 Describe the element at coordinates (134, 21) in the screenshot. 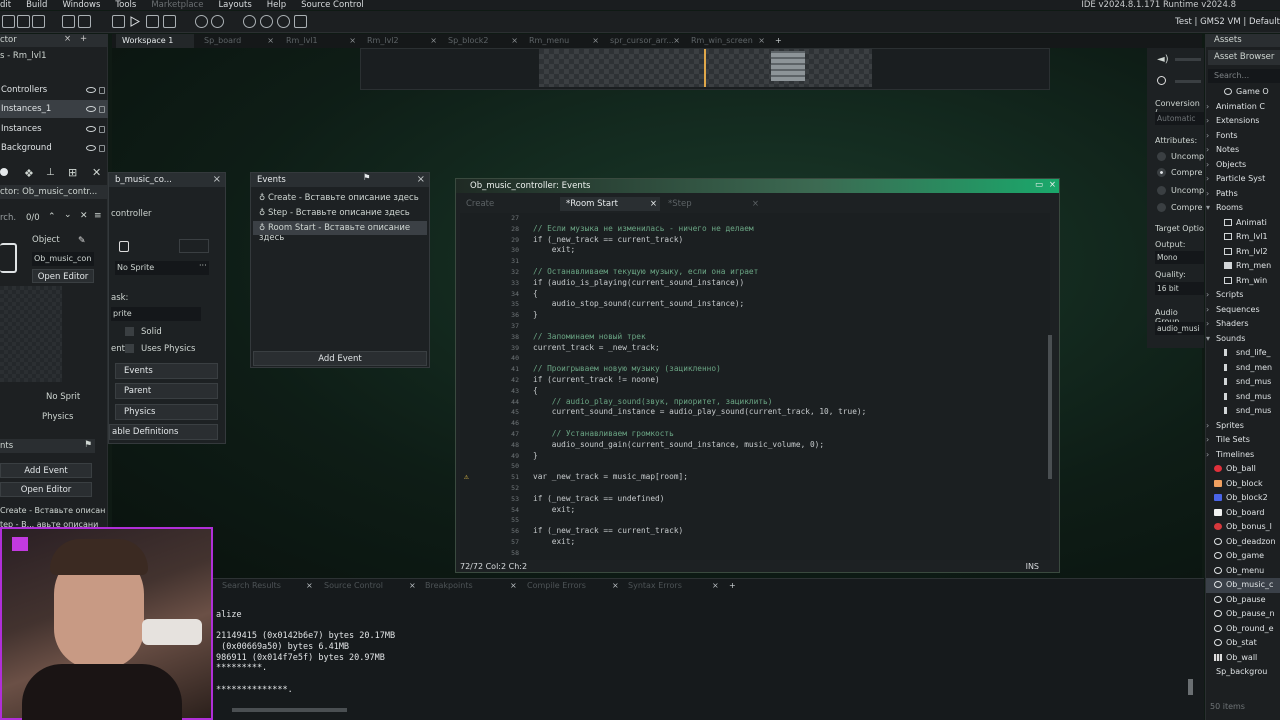

I see `run-icon` at that location.